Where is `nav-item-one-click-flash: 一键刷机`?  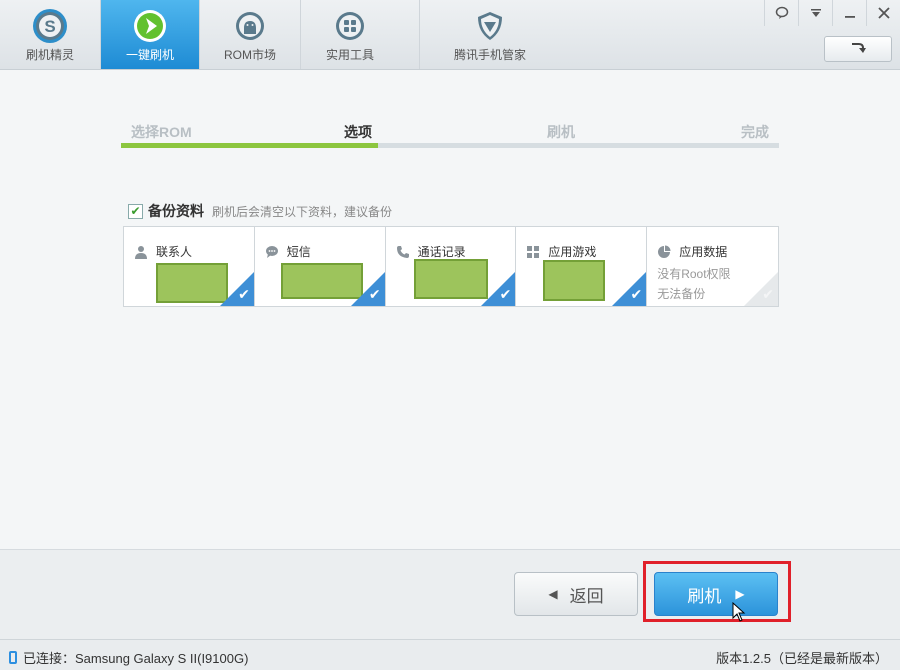
nav-item-one-click-flash: 一键刷机 is located at coordinates (150, 34).